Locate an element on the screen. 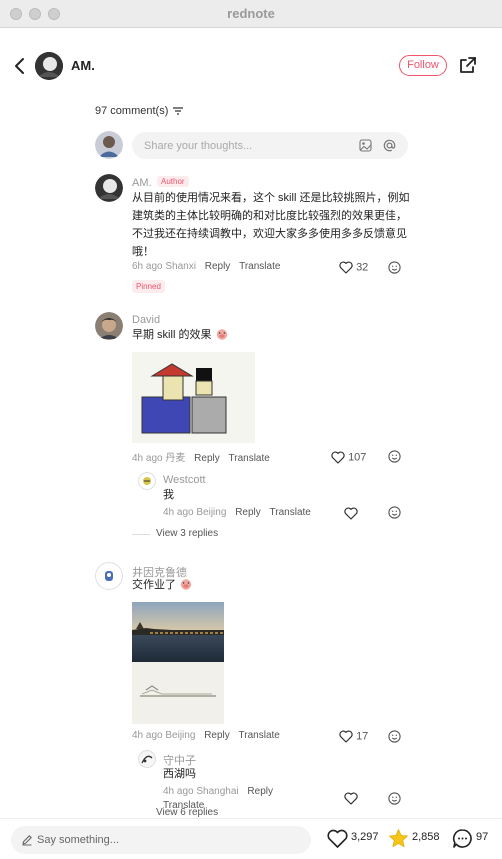  like-button: 32 is located at coordinates (353, 267).